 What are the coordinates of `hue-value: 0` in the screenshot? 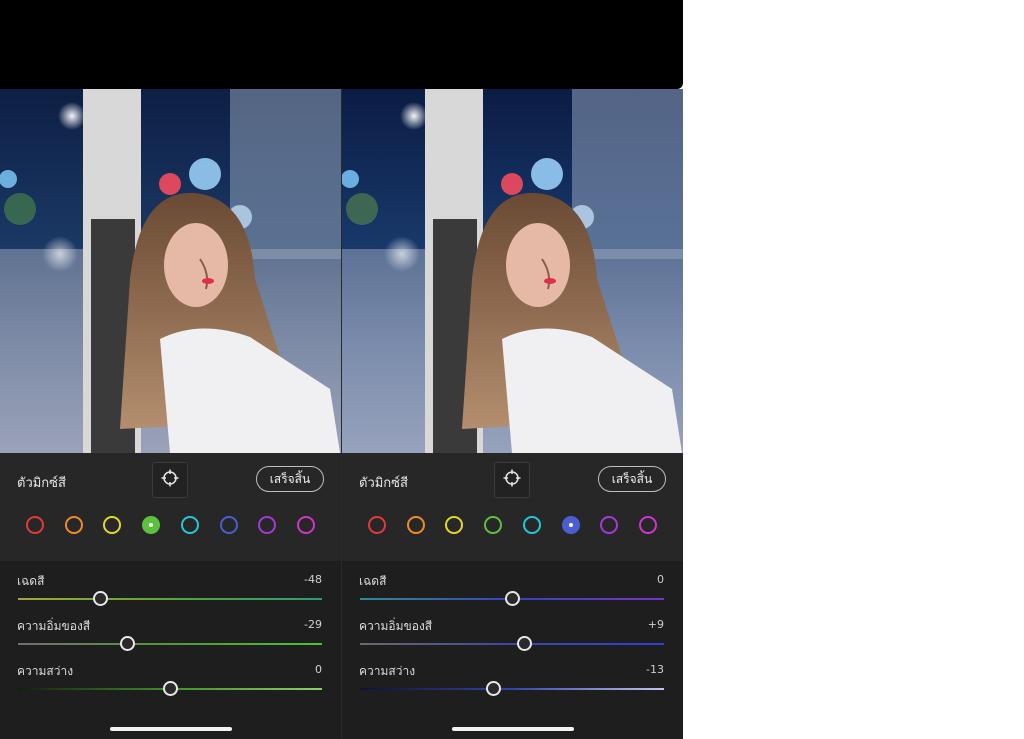 It's located at (660, 579).